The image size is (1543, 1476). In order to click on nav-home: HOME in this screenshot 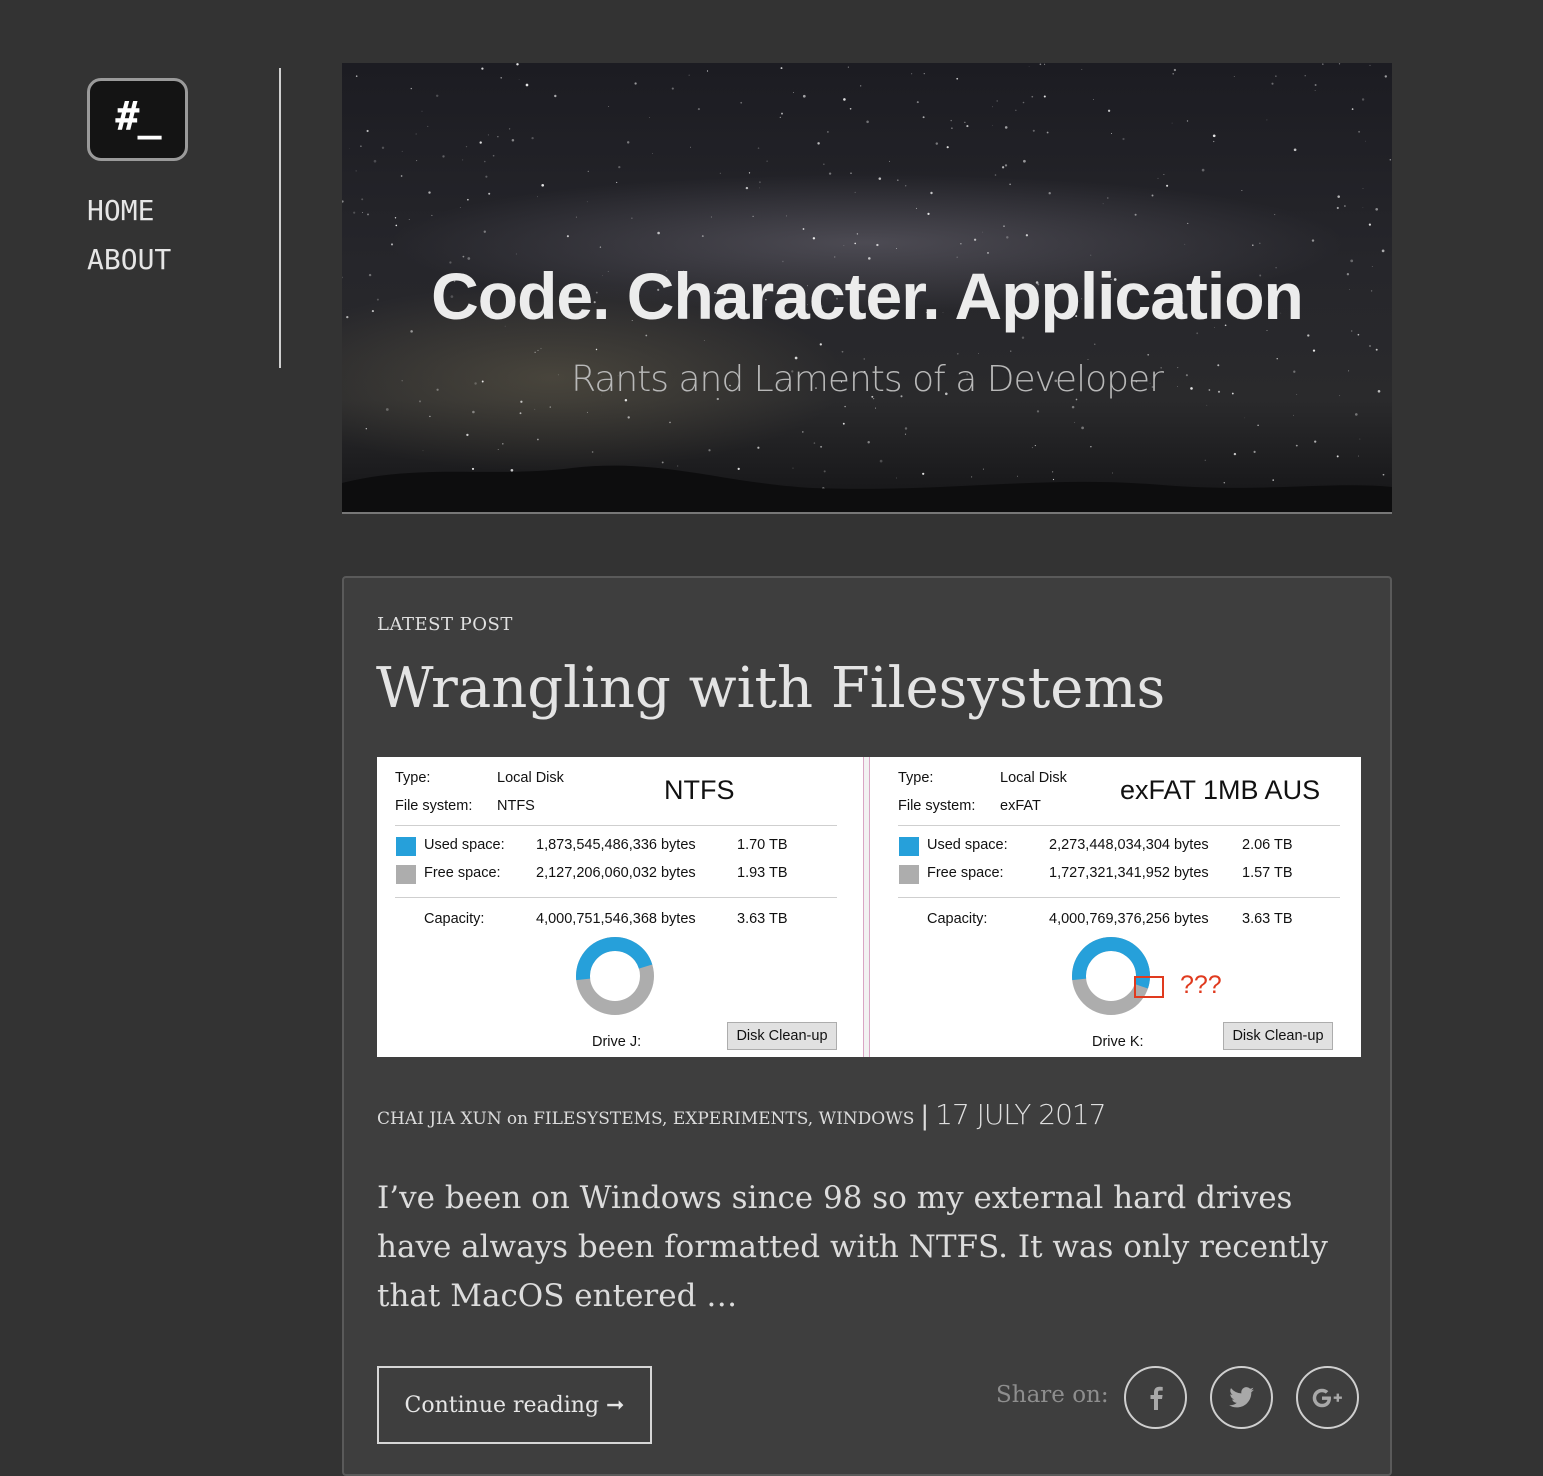, I will do `click(129, 210)`.